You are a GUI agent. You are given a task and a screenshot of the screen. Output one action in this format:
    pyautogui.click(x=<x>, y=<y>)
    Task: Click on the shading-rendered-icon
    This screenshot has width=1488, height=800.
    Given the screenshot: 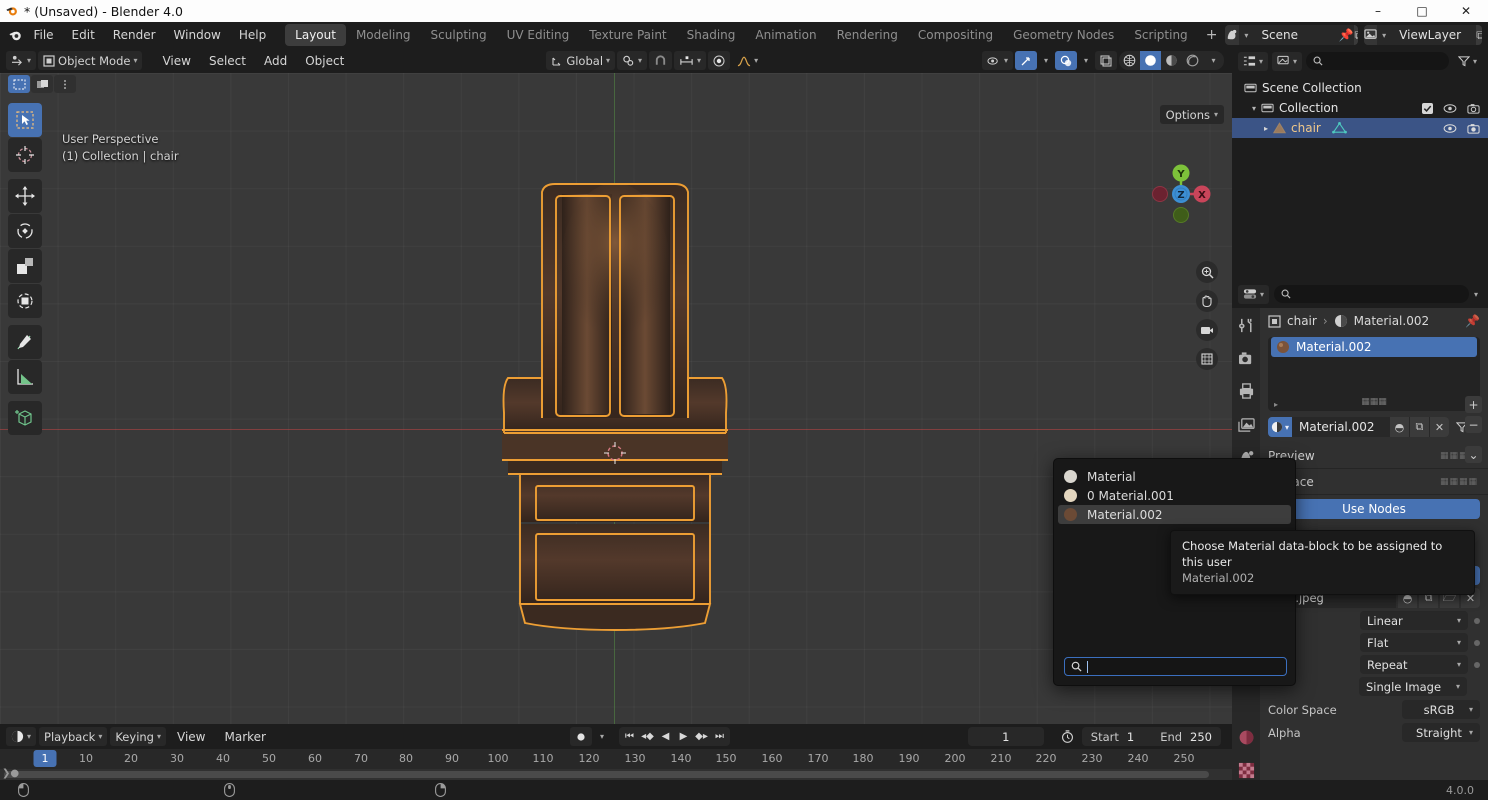 What is the action you would take?
    pyautogui.click(x=1192, y=60)
    